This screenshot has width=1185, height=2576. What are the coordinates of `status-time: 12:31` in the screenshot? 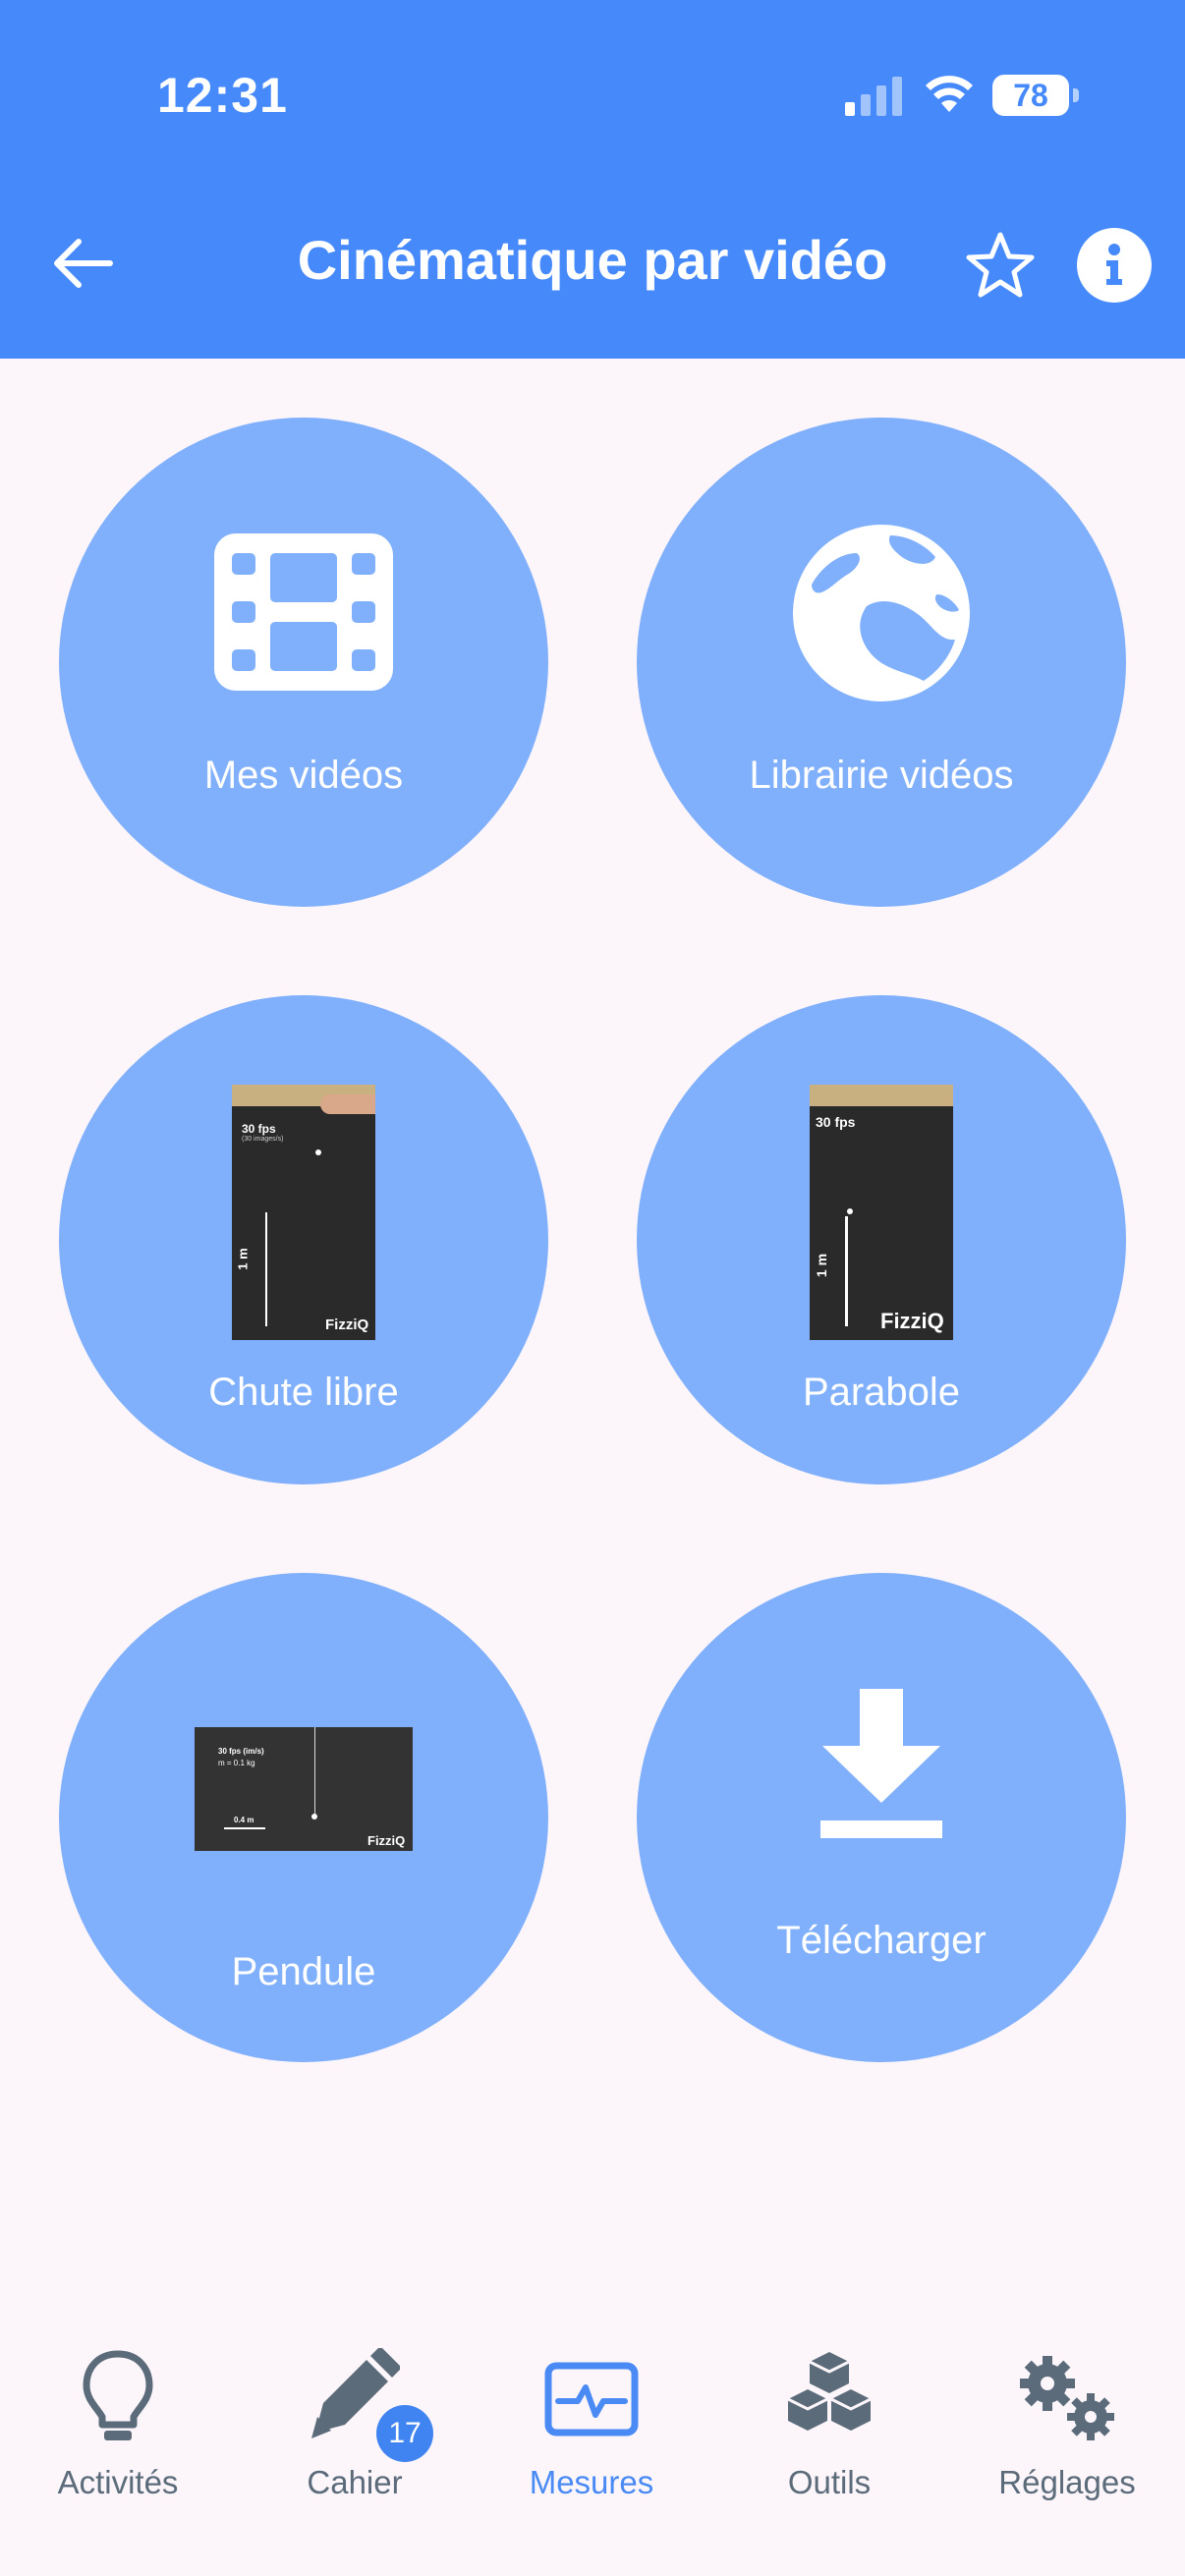 It's located at (223, 95).